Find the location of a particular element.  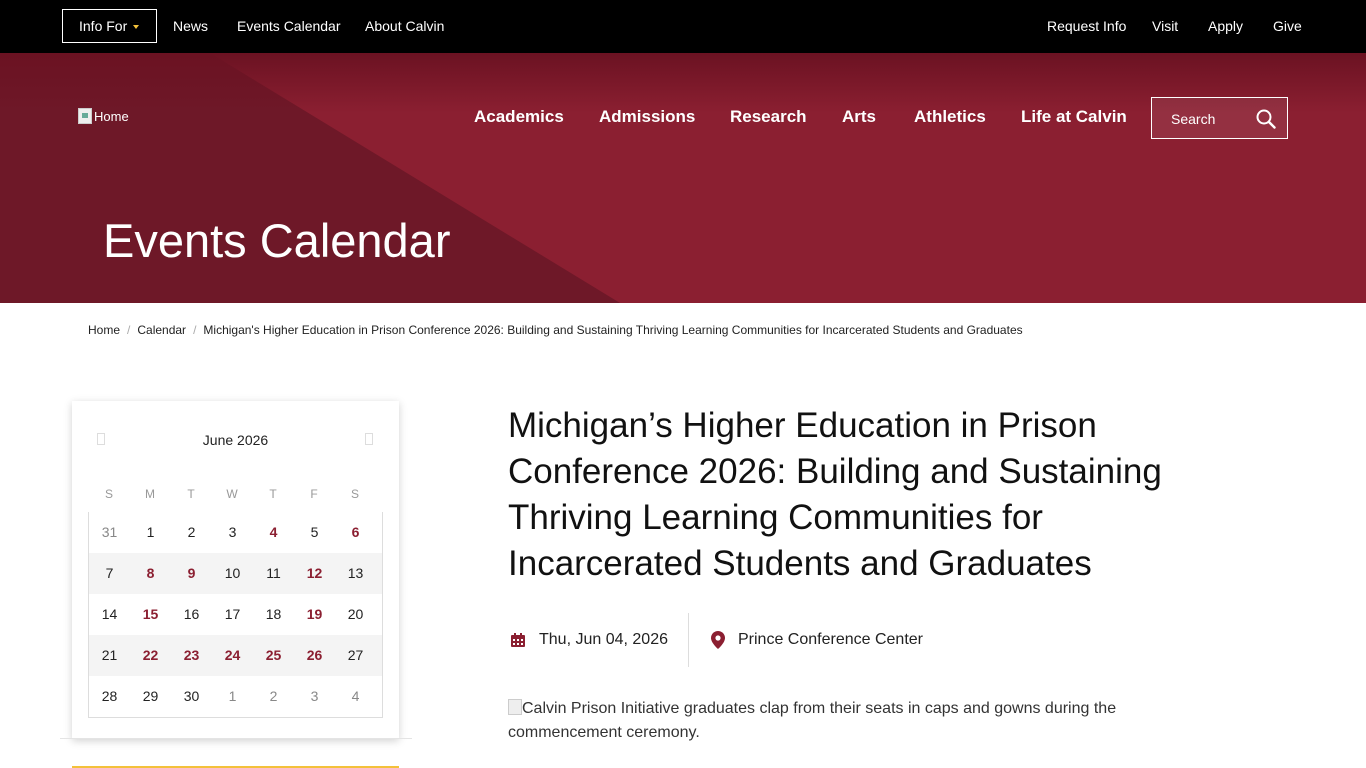

divider is located at coordinates (236, 738).